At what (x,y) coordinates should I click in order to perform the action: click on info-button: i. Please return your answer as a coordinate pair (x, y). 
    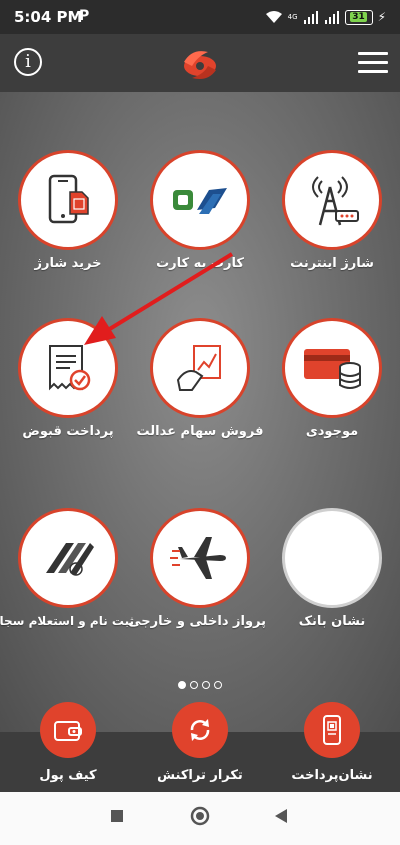
    Looking at the image, I should click on (28, 62).